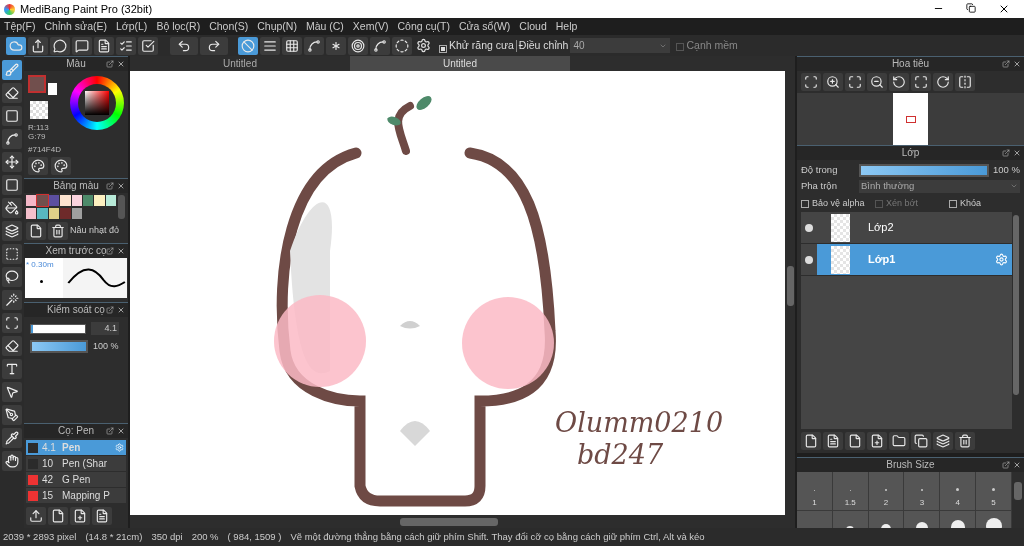 The image size is (1024, 546). Describe the element at coordinates (12, 323) in the screenshot. I see `scan-icon` at that location.